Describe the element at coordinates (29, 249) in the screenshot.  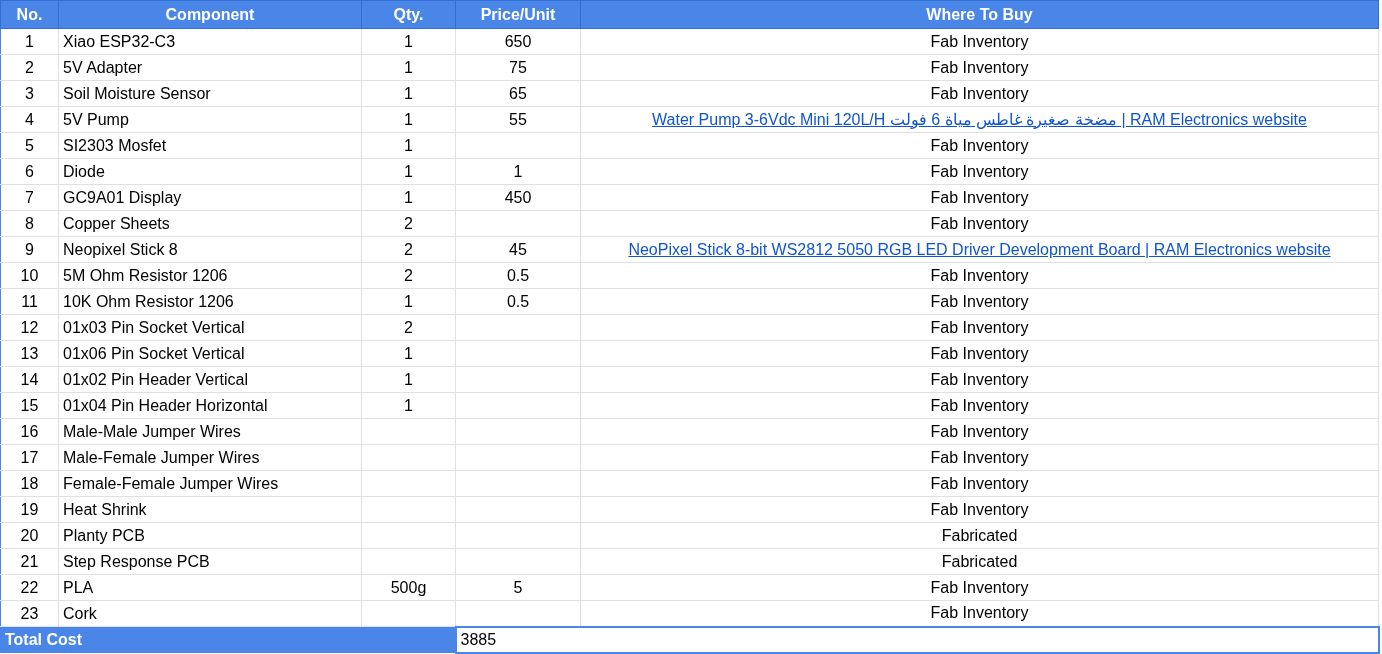
I see `row-number-cell: 9` at that location.